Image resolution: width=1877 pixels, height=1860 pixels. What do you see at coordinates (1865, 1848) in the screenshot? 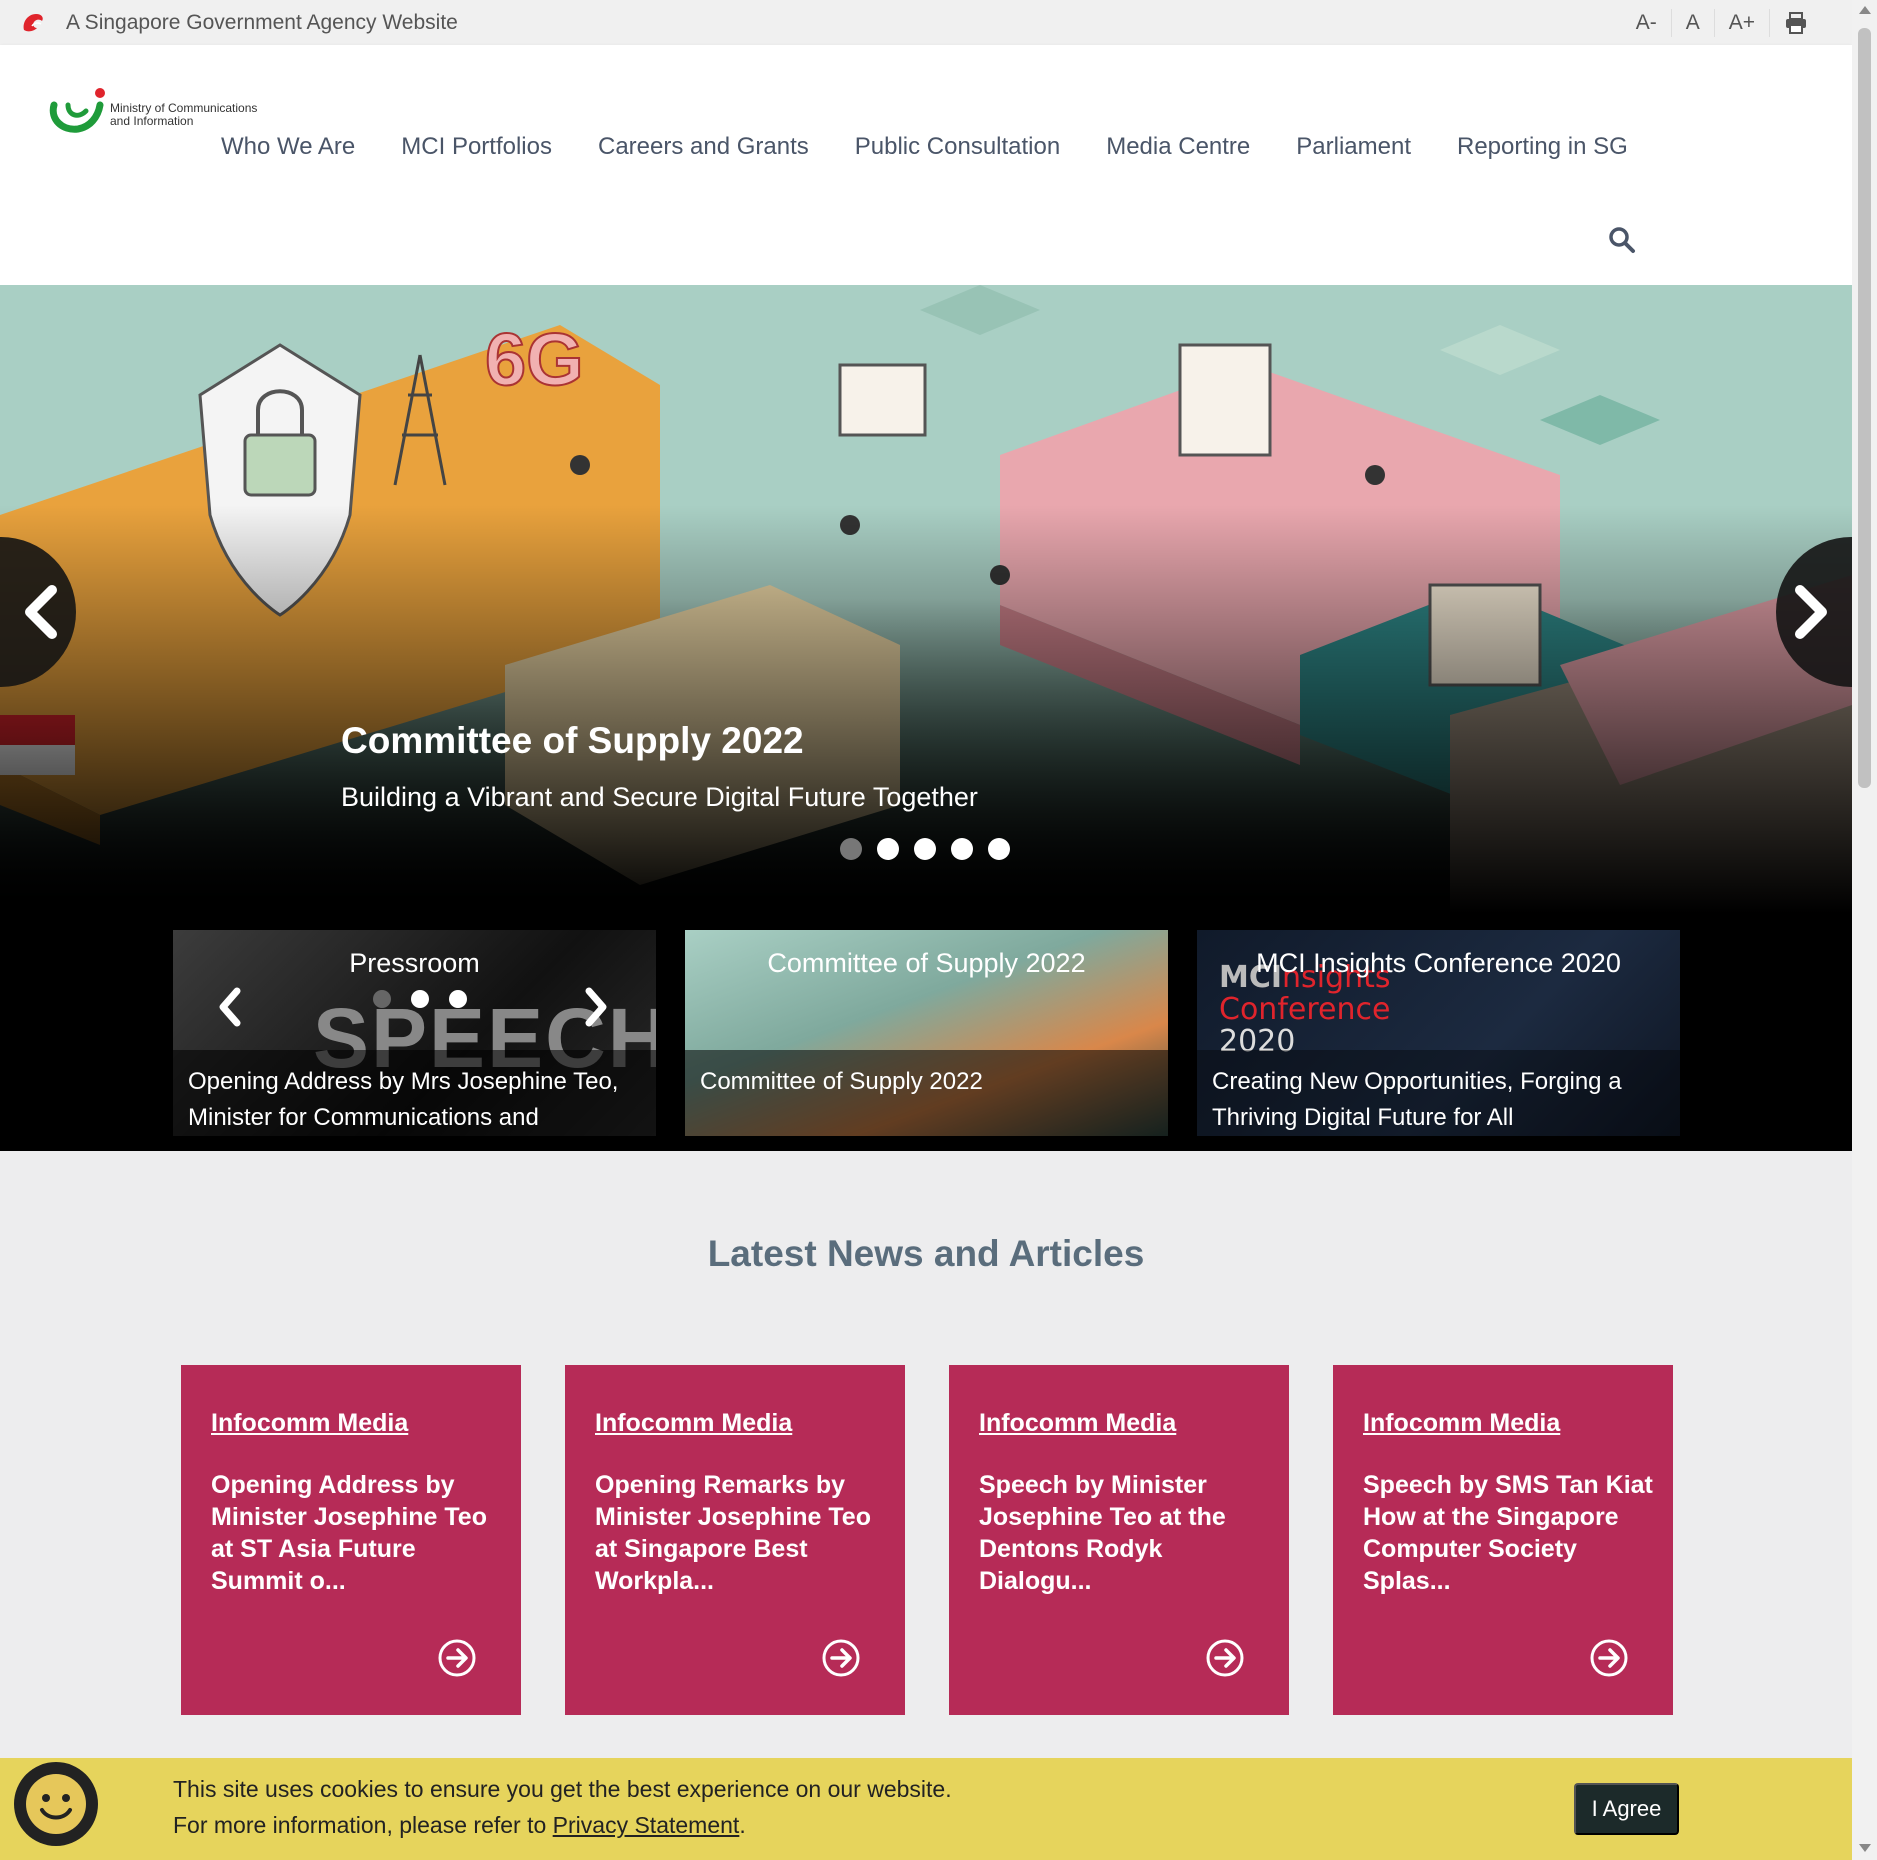
I see `scroll-down-arrow` at bounding box center [1865, 1848].